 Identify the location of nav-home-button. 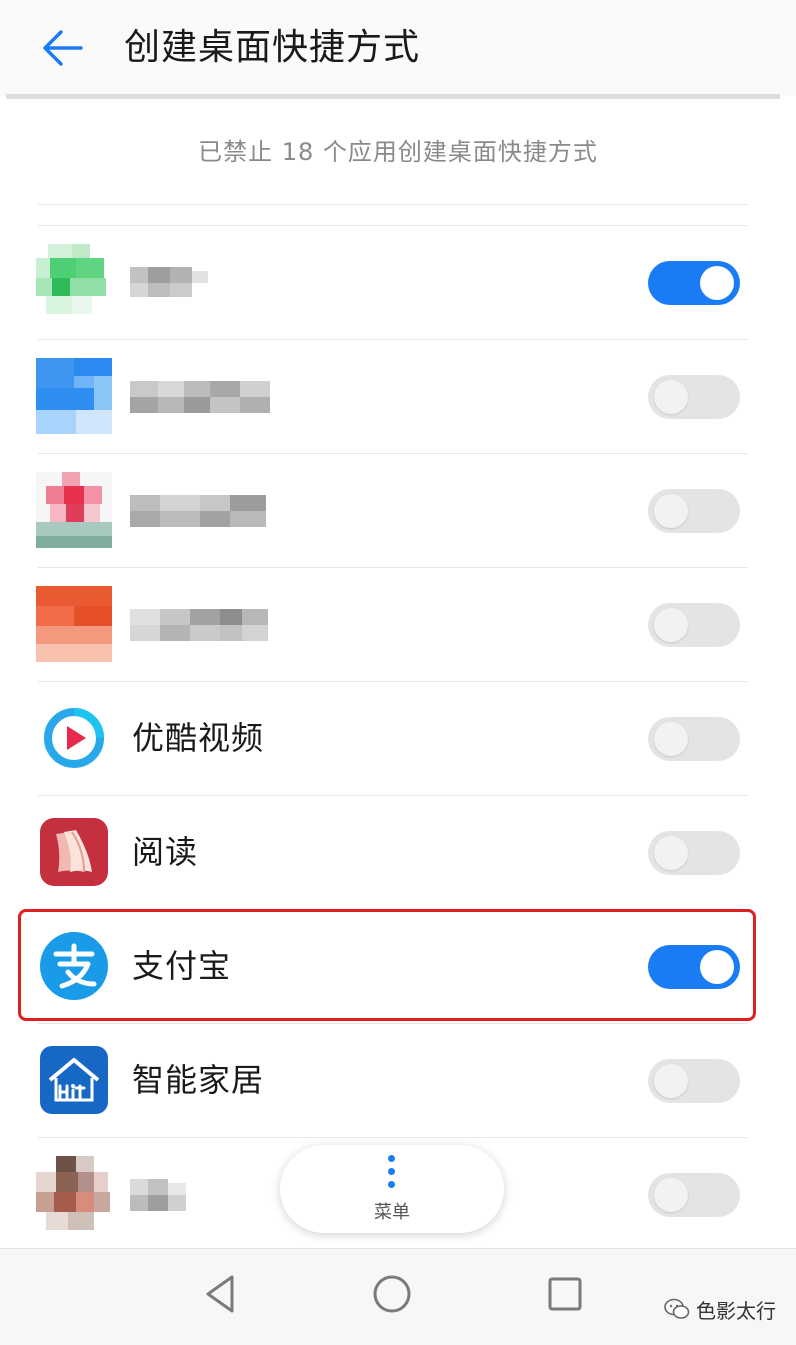
(392, 1294).